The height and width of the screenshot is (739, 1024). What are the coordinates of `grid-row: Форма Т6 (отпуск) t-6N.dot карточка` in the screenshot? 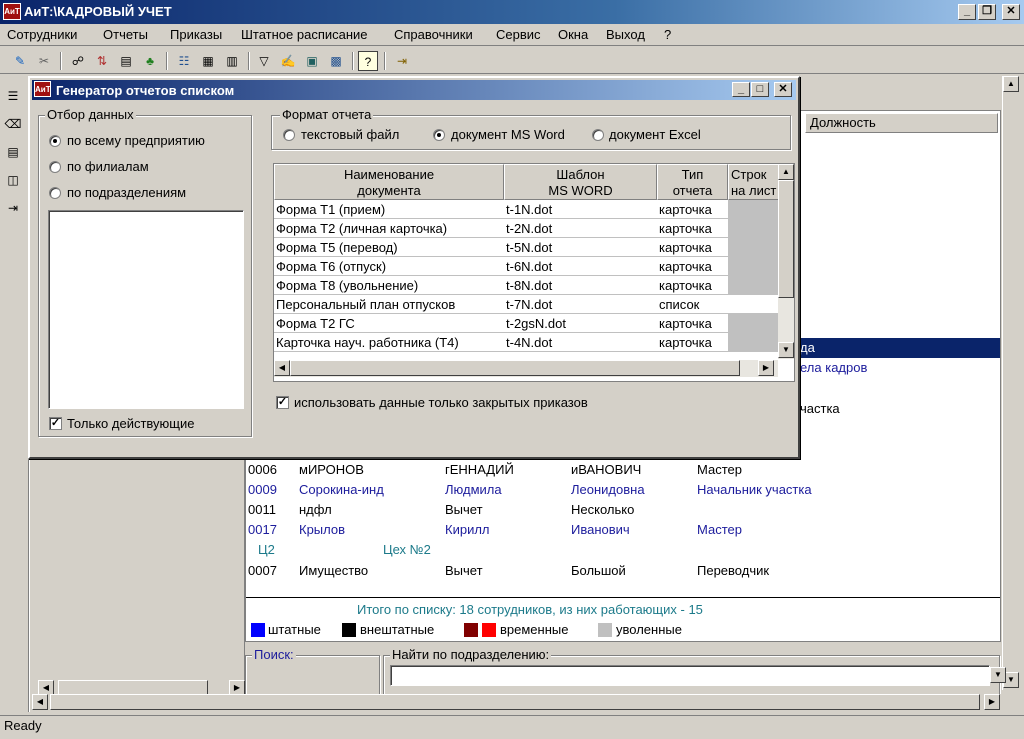 It's located at (526, 266).